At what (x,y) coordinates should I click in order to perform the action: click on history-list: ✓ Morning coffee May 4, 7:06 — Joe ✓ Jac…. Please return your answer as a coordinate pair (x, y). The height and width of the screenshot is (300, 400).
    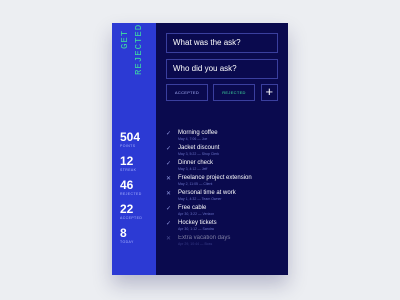
    Looking at the image, I should click on (226, 189).